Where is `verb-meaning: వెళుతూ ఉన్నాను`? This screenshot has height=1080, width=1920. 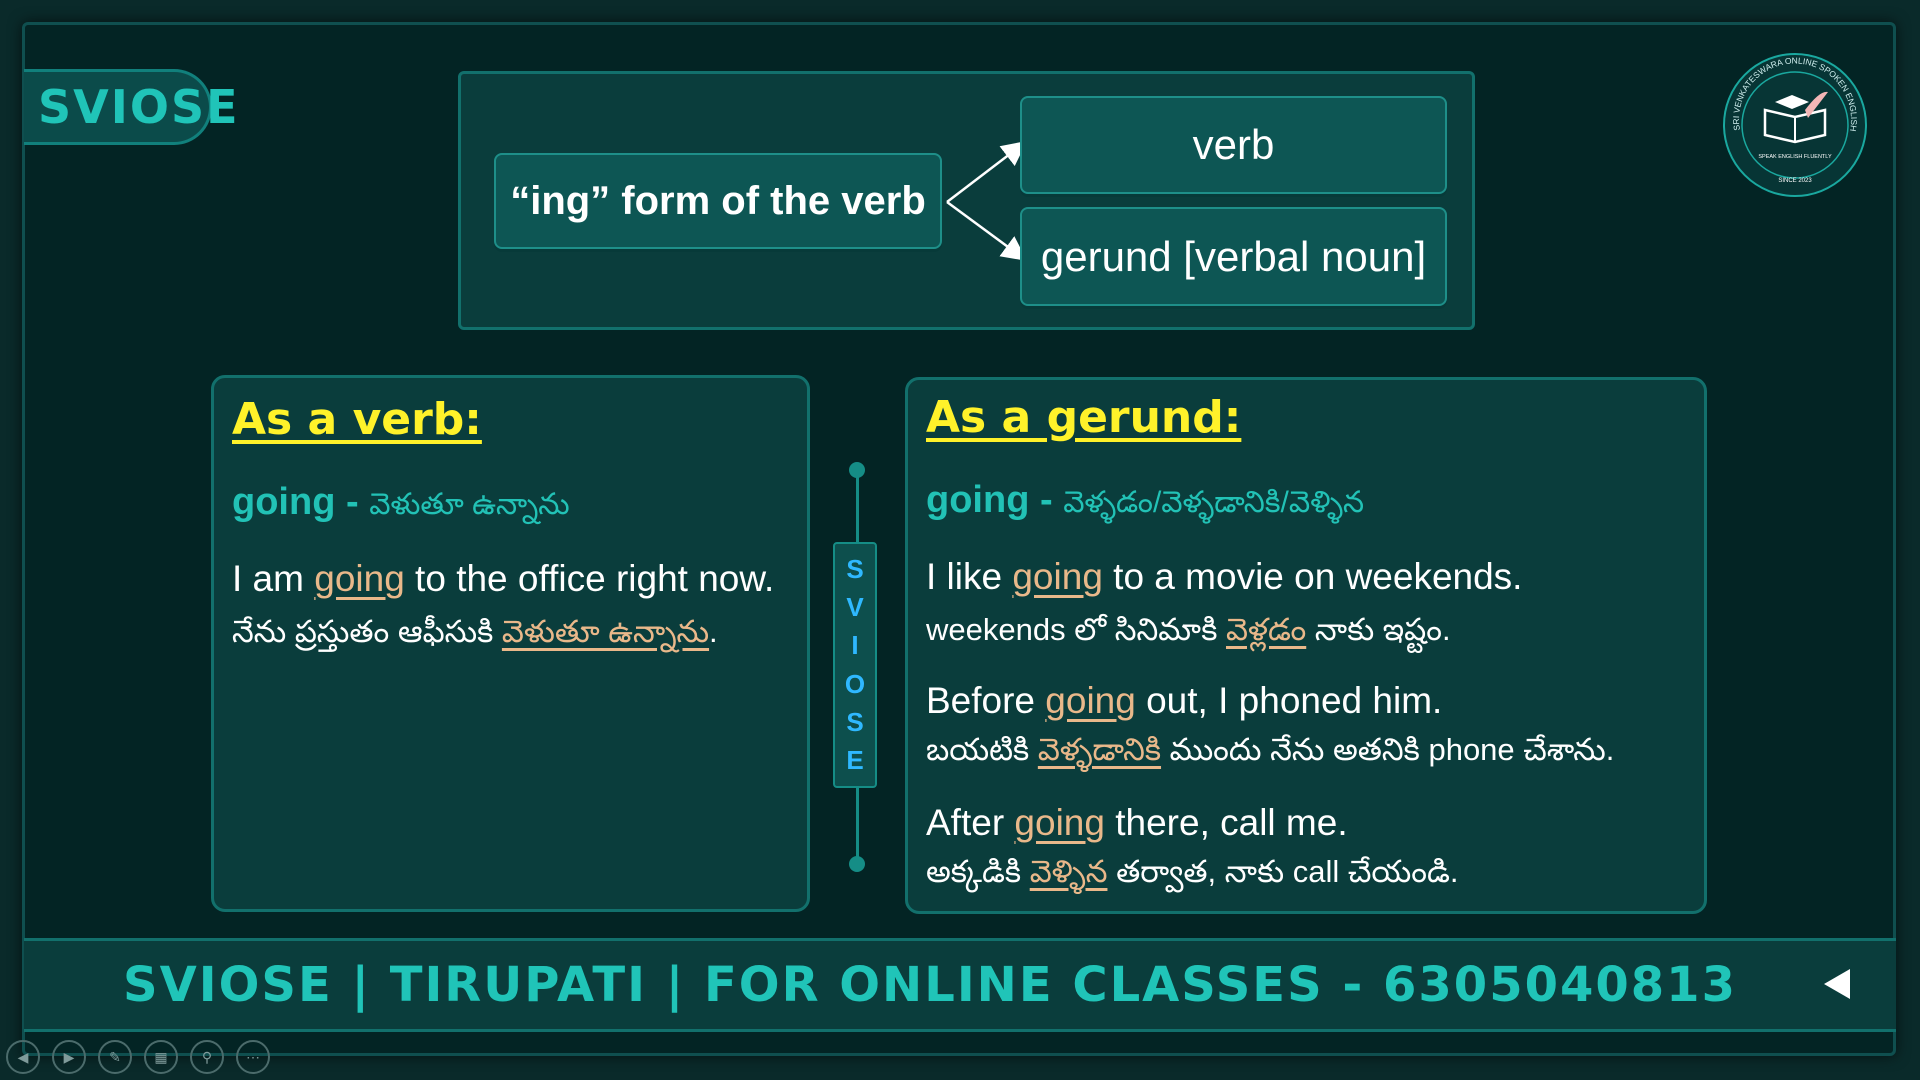 verb-meaning: వెళుతూ ఉన్నాను is located at coordinates (469, 504).